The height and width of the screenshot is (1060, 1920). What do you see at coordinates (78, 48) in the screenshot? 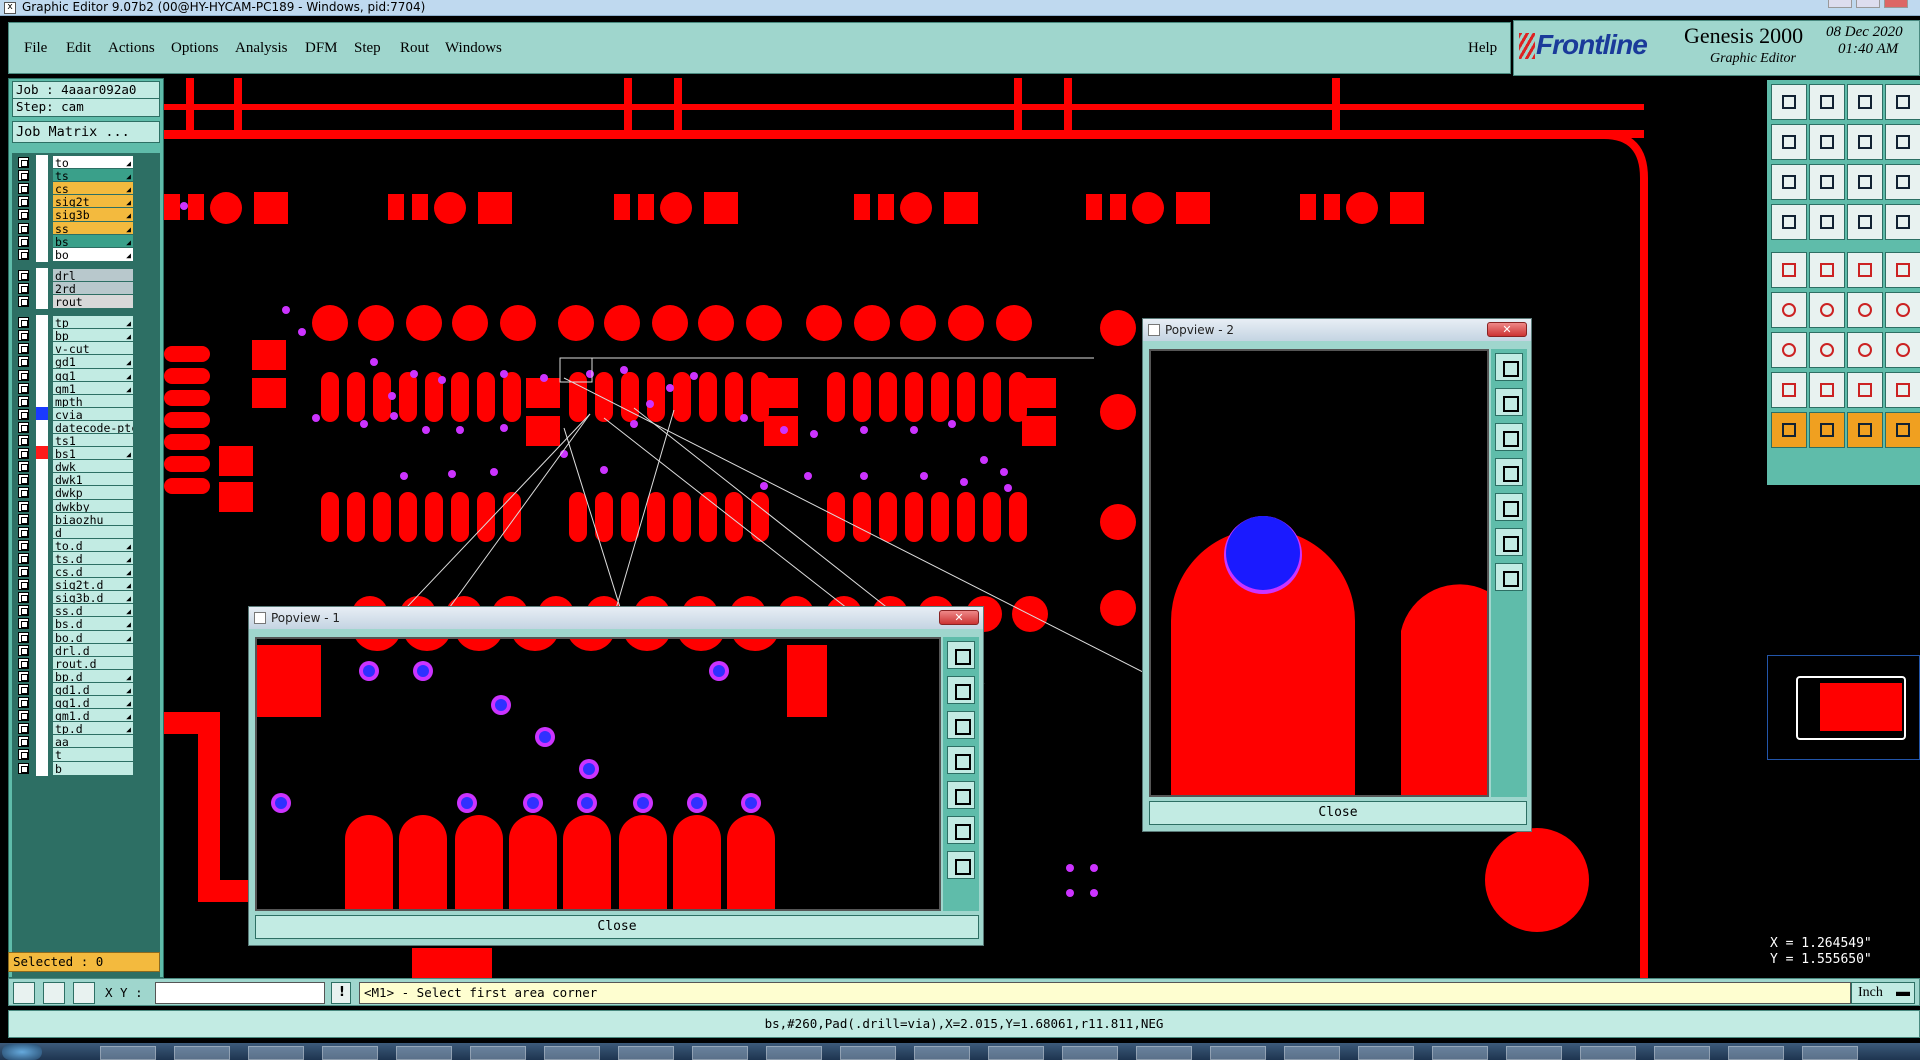
I see `menu-edit: Edit` at bounding box center [78, 48].